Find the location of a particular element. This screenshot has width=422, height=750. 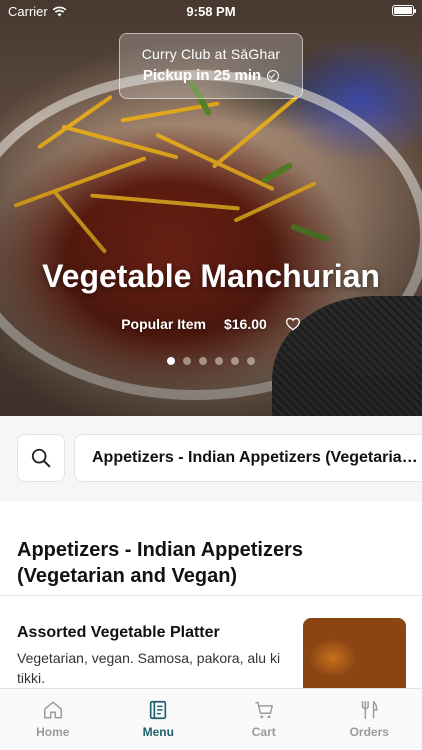

tab-menu: Menu is located at coordinates (159, 719).